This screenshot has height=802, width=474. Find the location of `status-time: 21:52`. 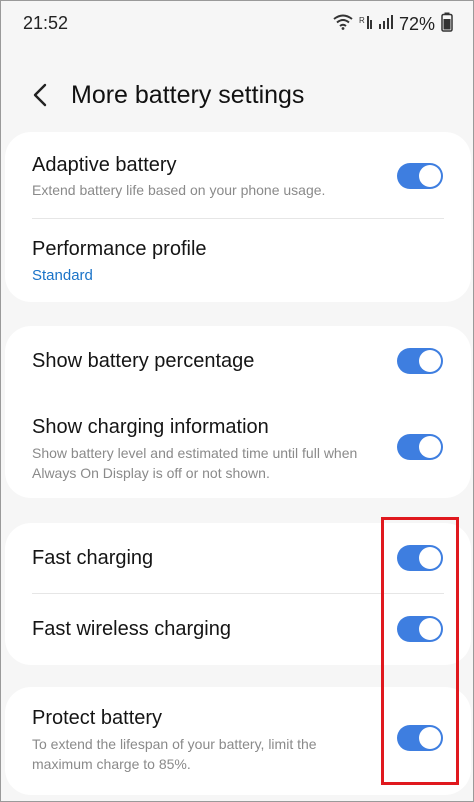

status-time: 21:52 is located at coordinates (46, 23).